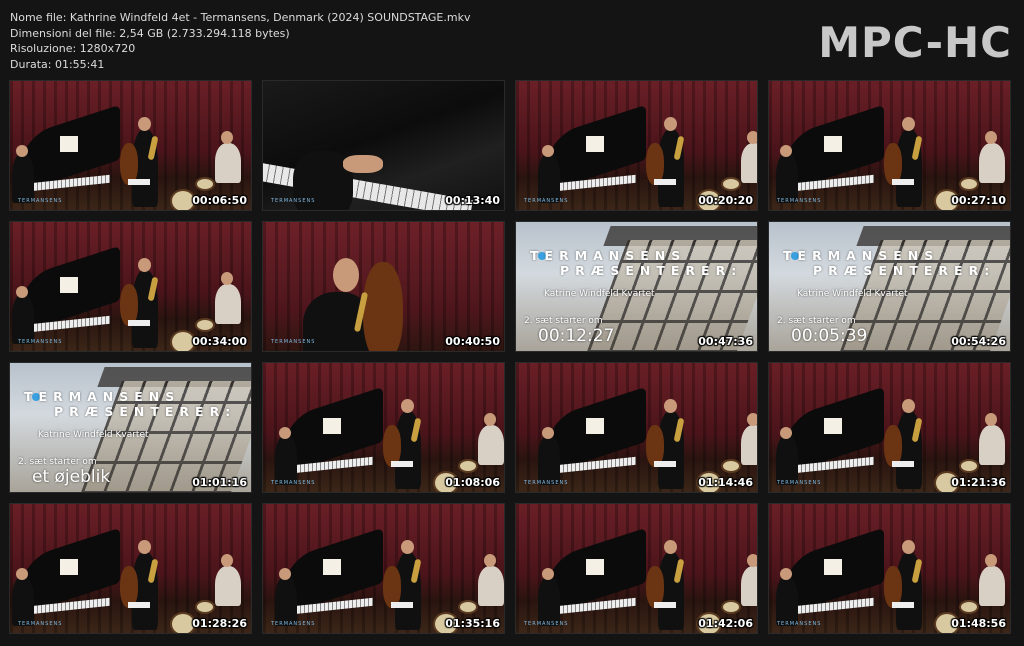 Image resolution: width=1024 pixels, height=646 pixels. Describe the element at coordinates (889, 145) in the screenshot. I see `video-thumbnail: TERMANSENS 00:27:10` at that location.